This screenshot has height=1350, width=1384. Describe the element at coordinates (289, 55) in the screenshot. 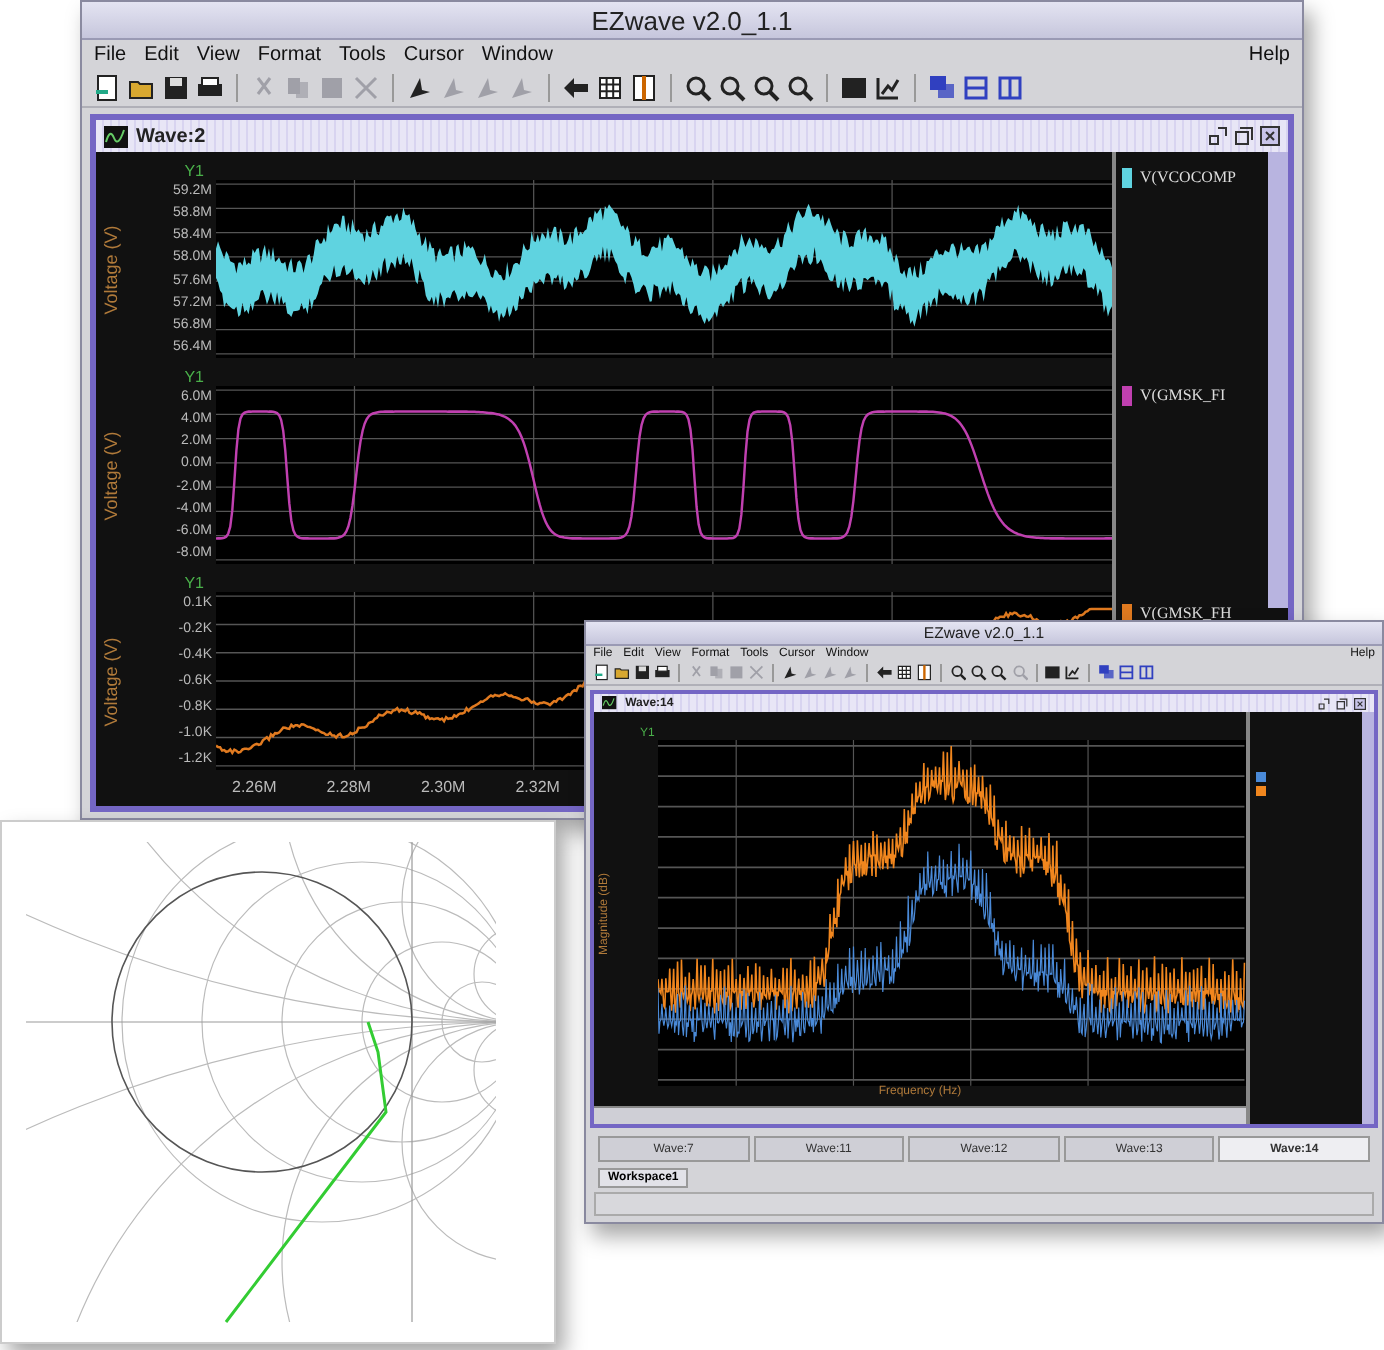

I see `menu-item: Format` at that location.